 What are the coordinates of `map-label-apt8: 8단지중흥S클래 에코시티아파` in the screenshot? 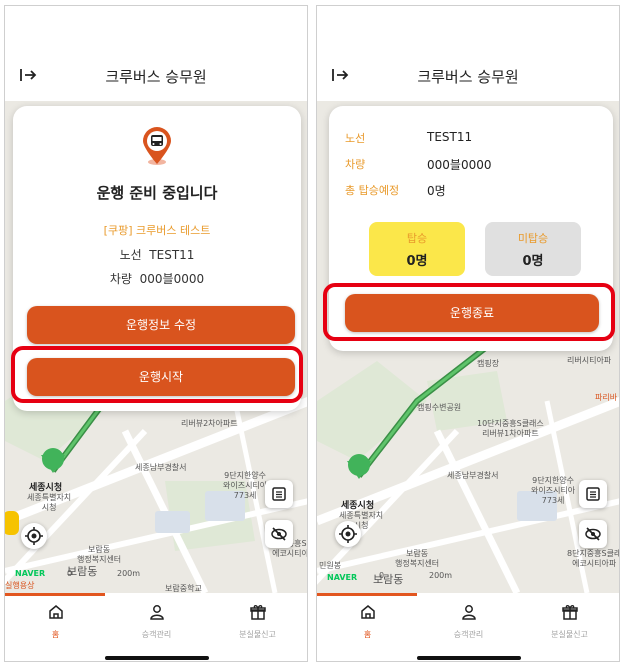 It's located at (593, 558).